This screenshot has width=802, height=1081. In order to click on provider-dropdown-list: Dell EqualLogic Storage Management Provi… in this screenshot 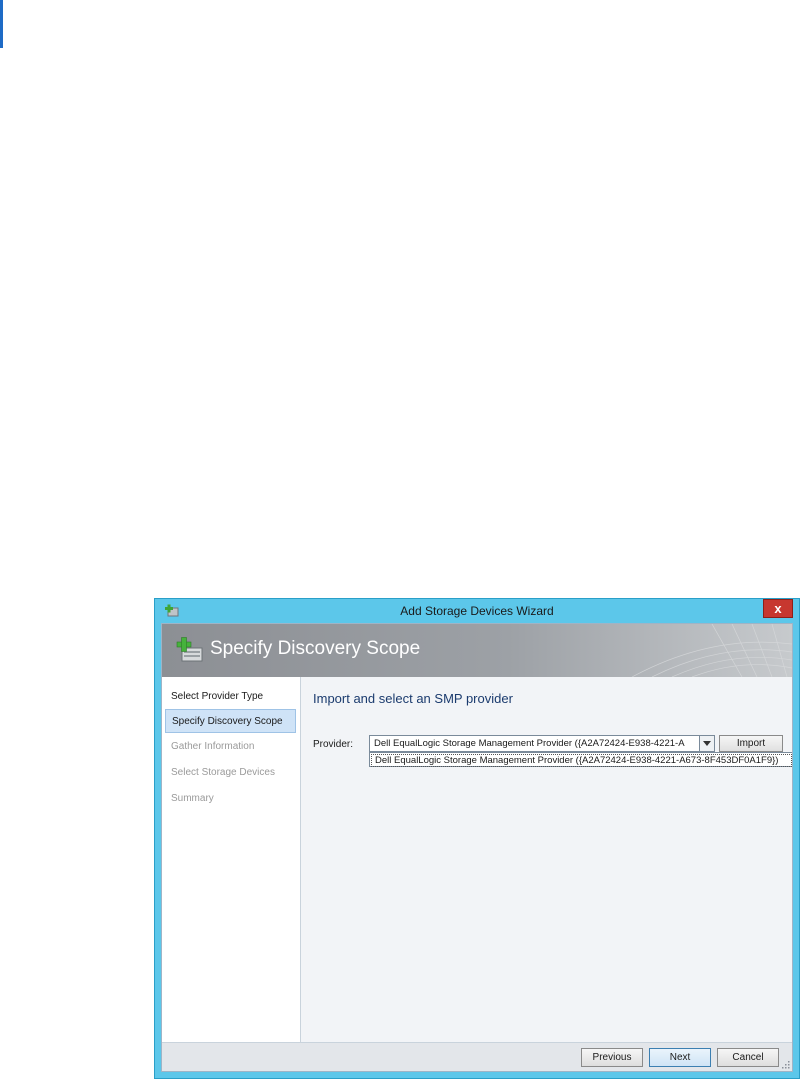, I will do `click(580, 759)`.